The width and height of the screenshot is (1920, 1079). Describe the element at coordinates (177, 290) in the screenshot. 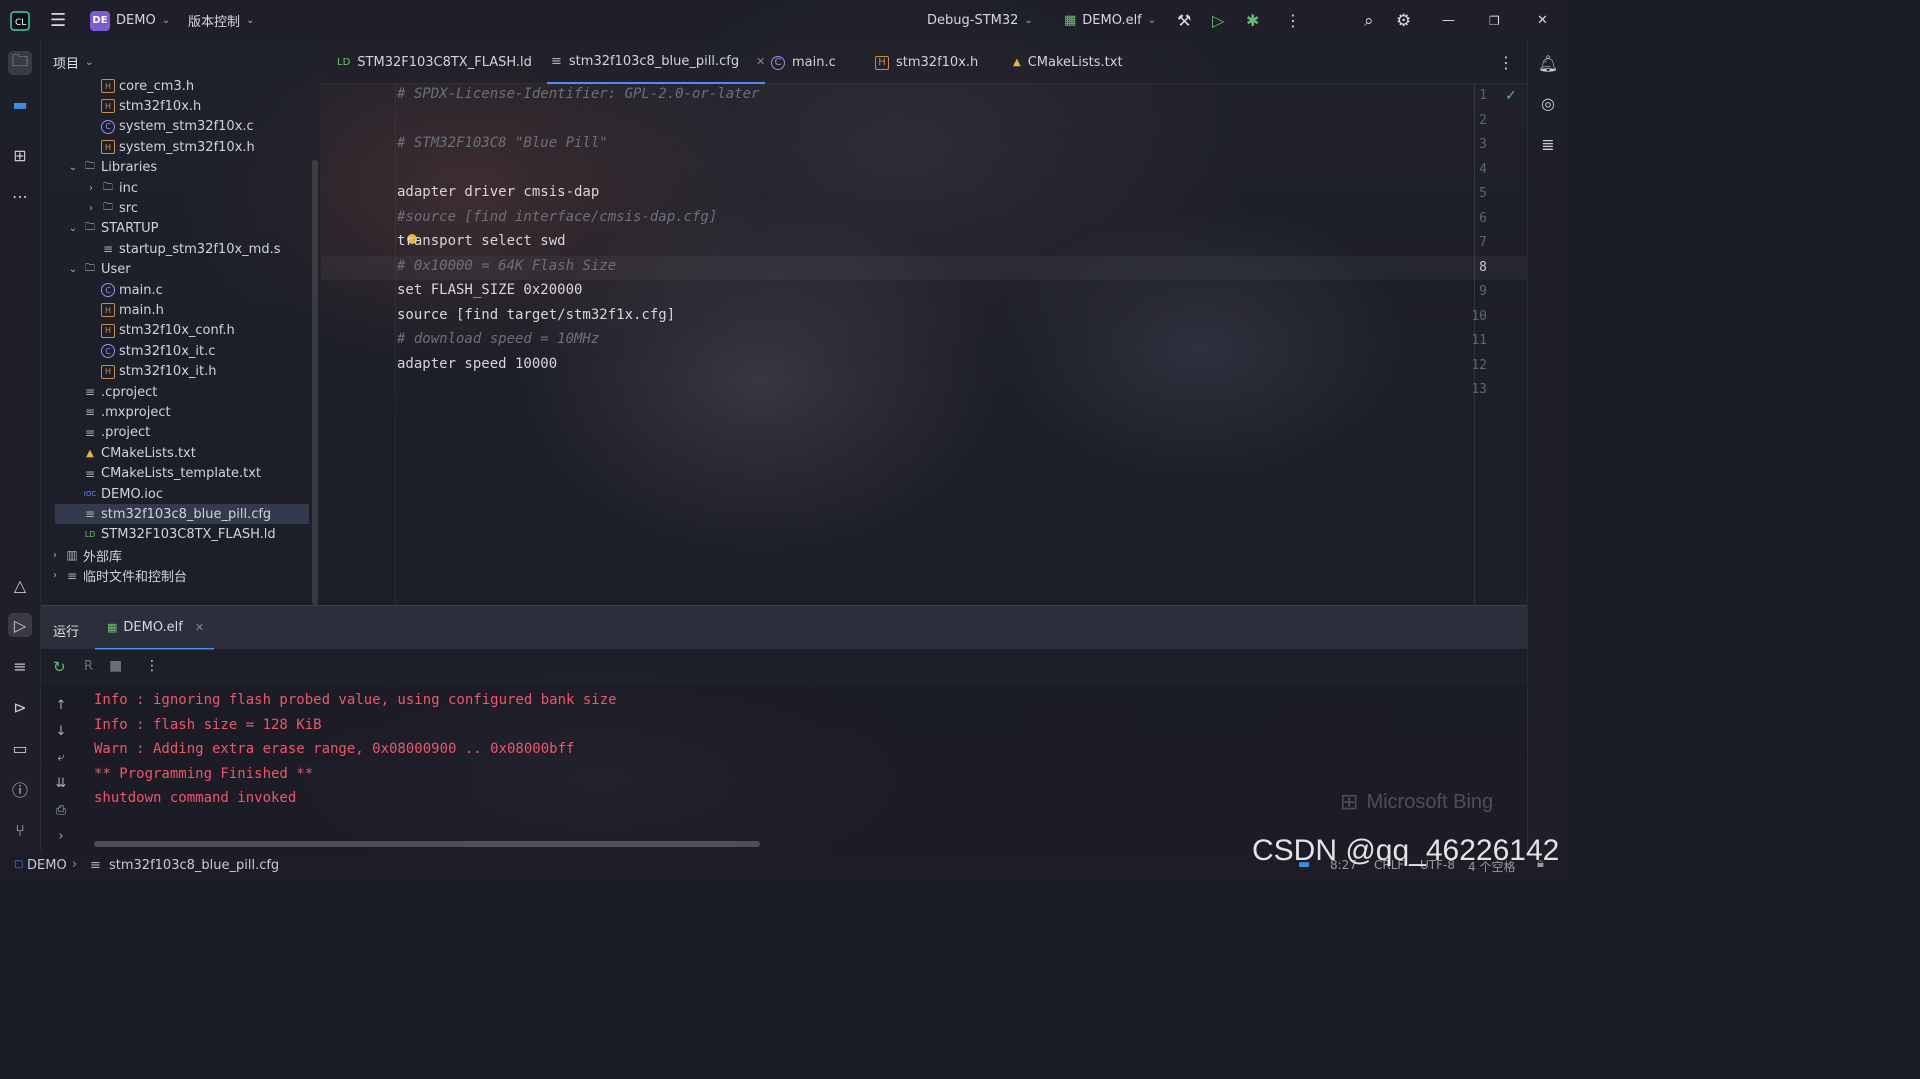

I see `tree-item: Cmain.c` at that location.